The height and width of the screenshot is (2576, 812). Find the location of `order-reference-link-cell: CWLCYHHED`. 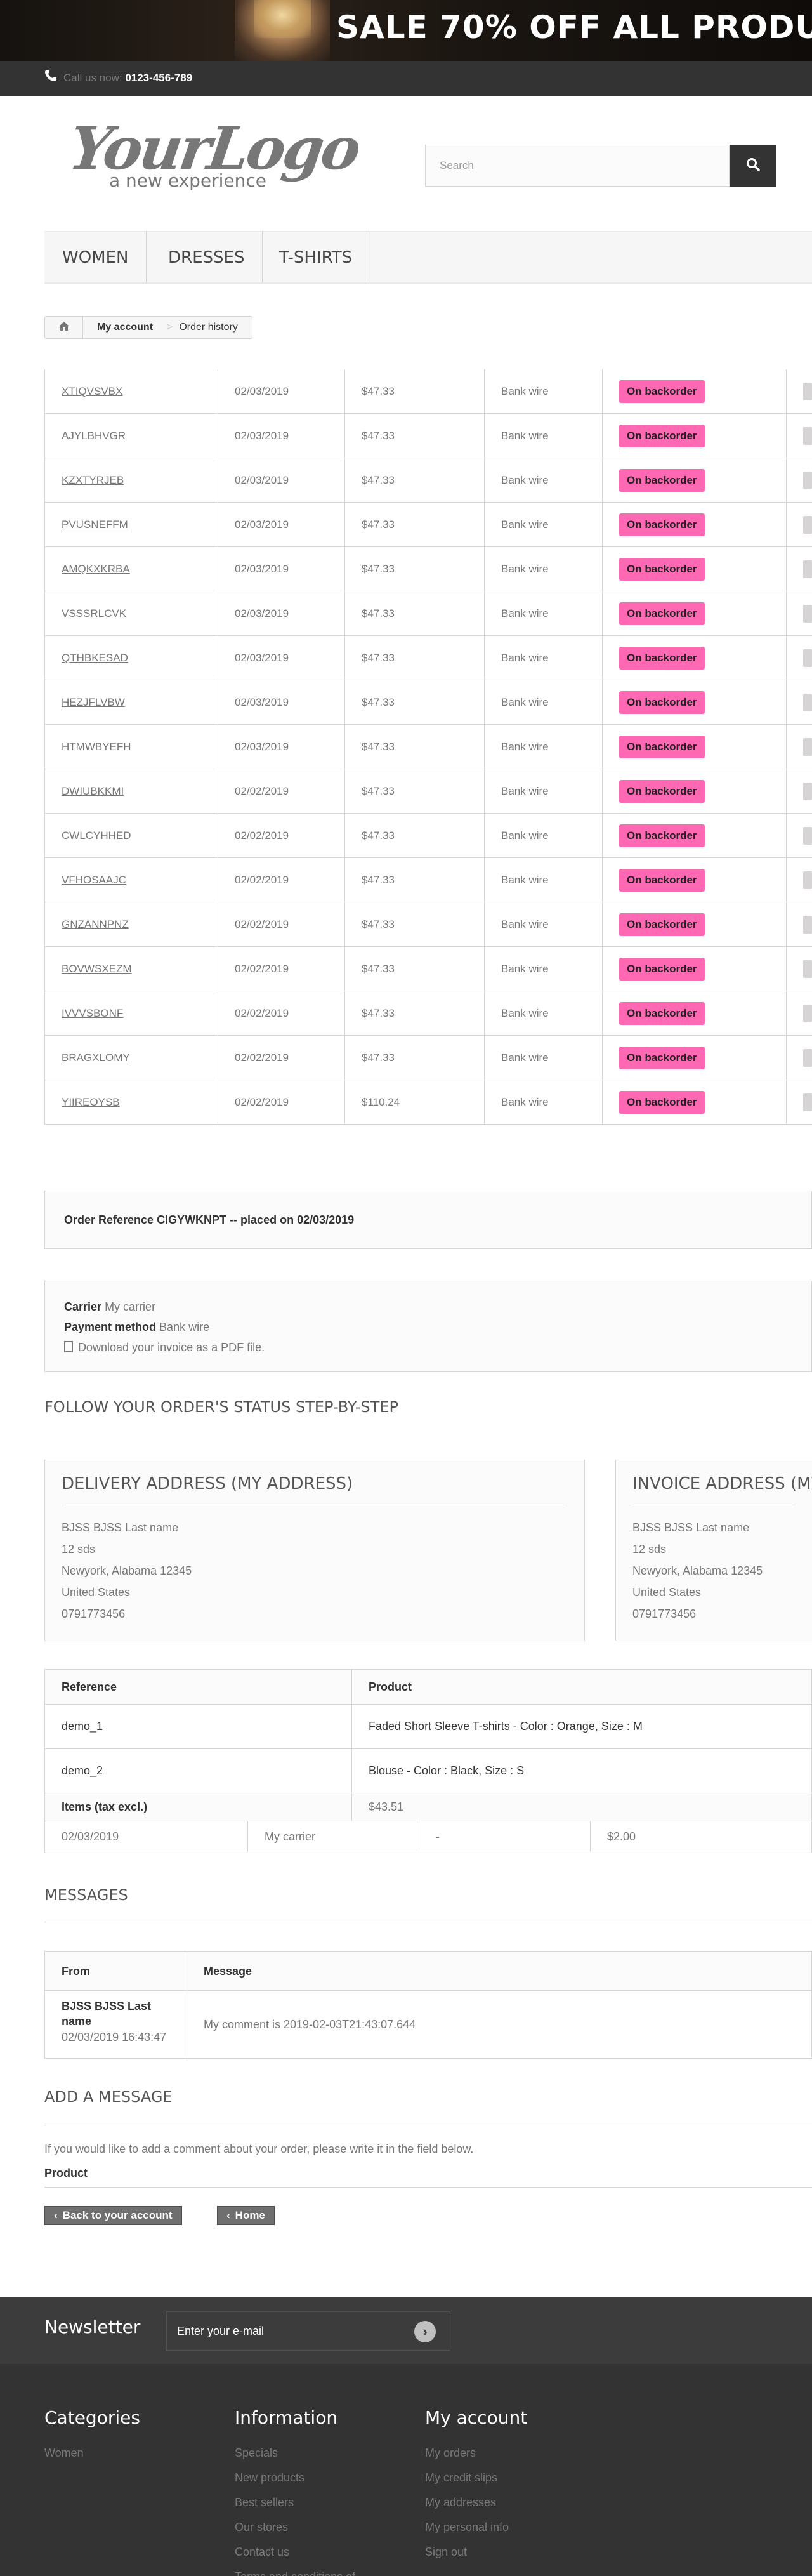

order-reference-link-cell: CWLCYHHED is located at coordinates (131, 836).